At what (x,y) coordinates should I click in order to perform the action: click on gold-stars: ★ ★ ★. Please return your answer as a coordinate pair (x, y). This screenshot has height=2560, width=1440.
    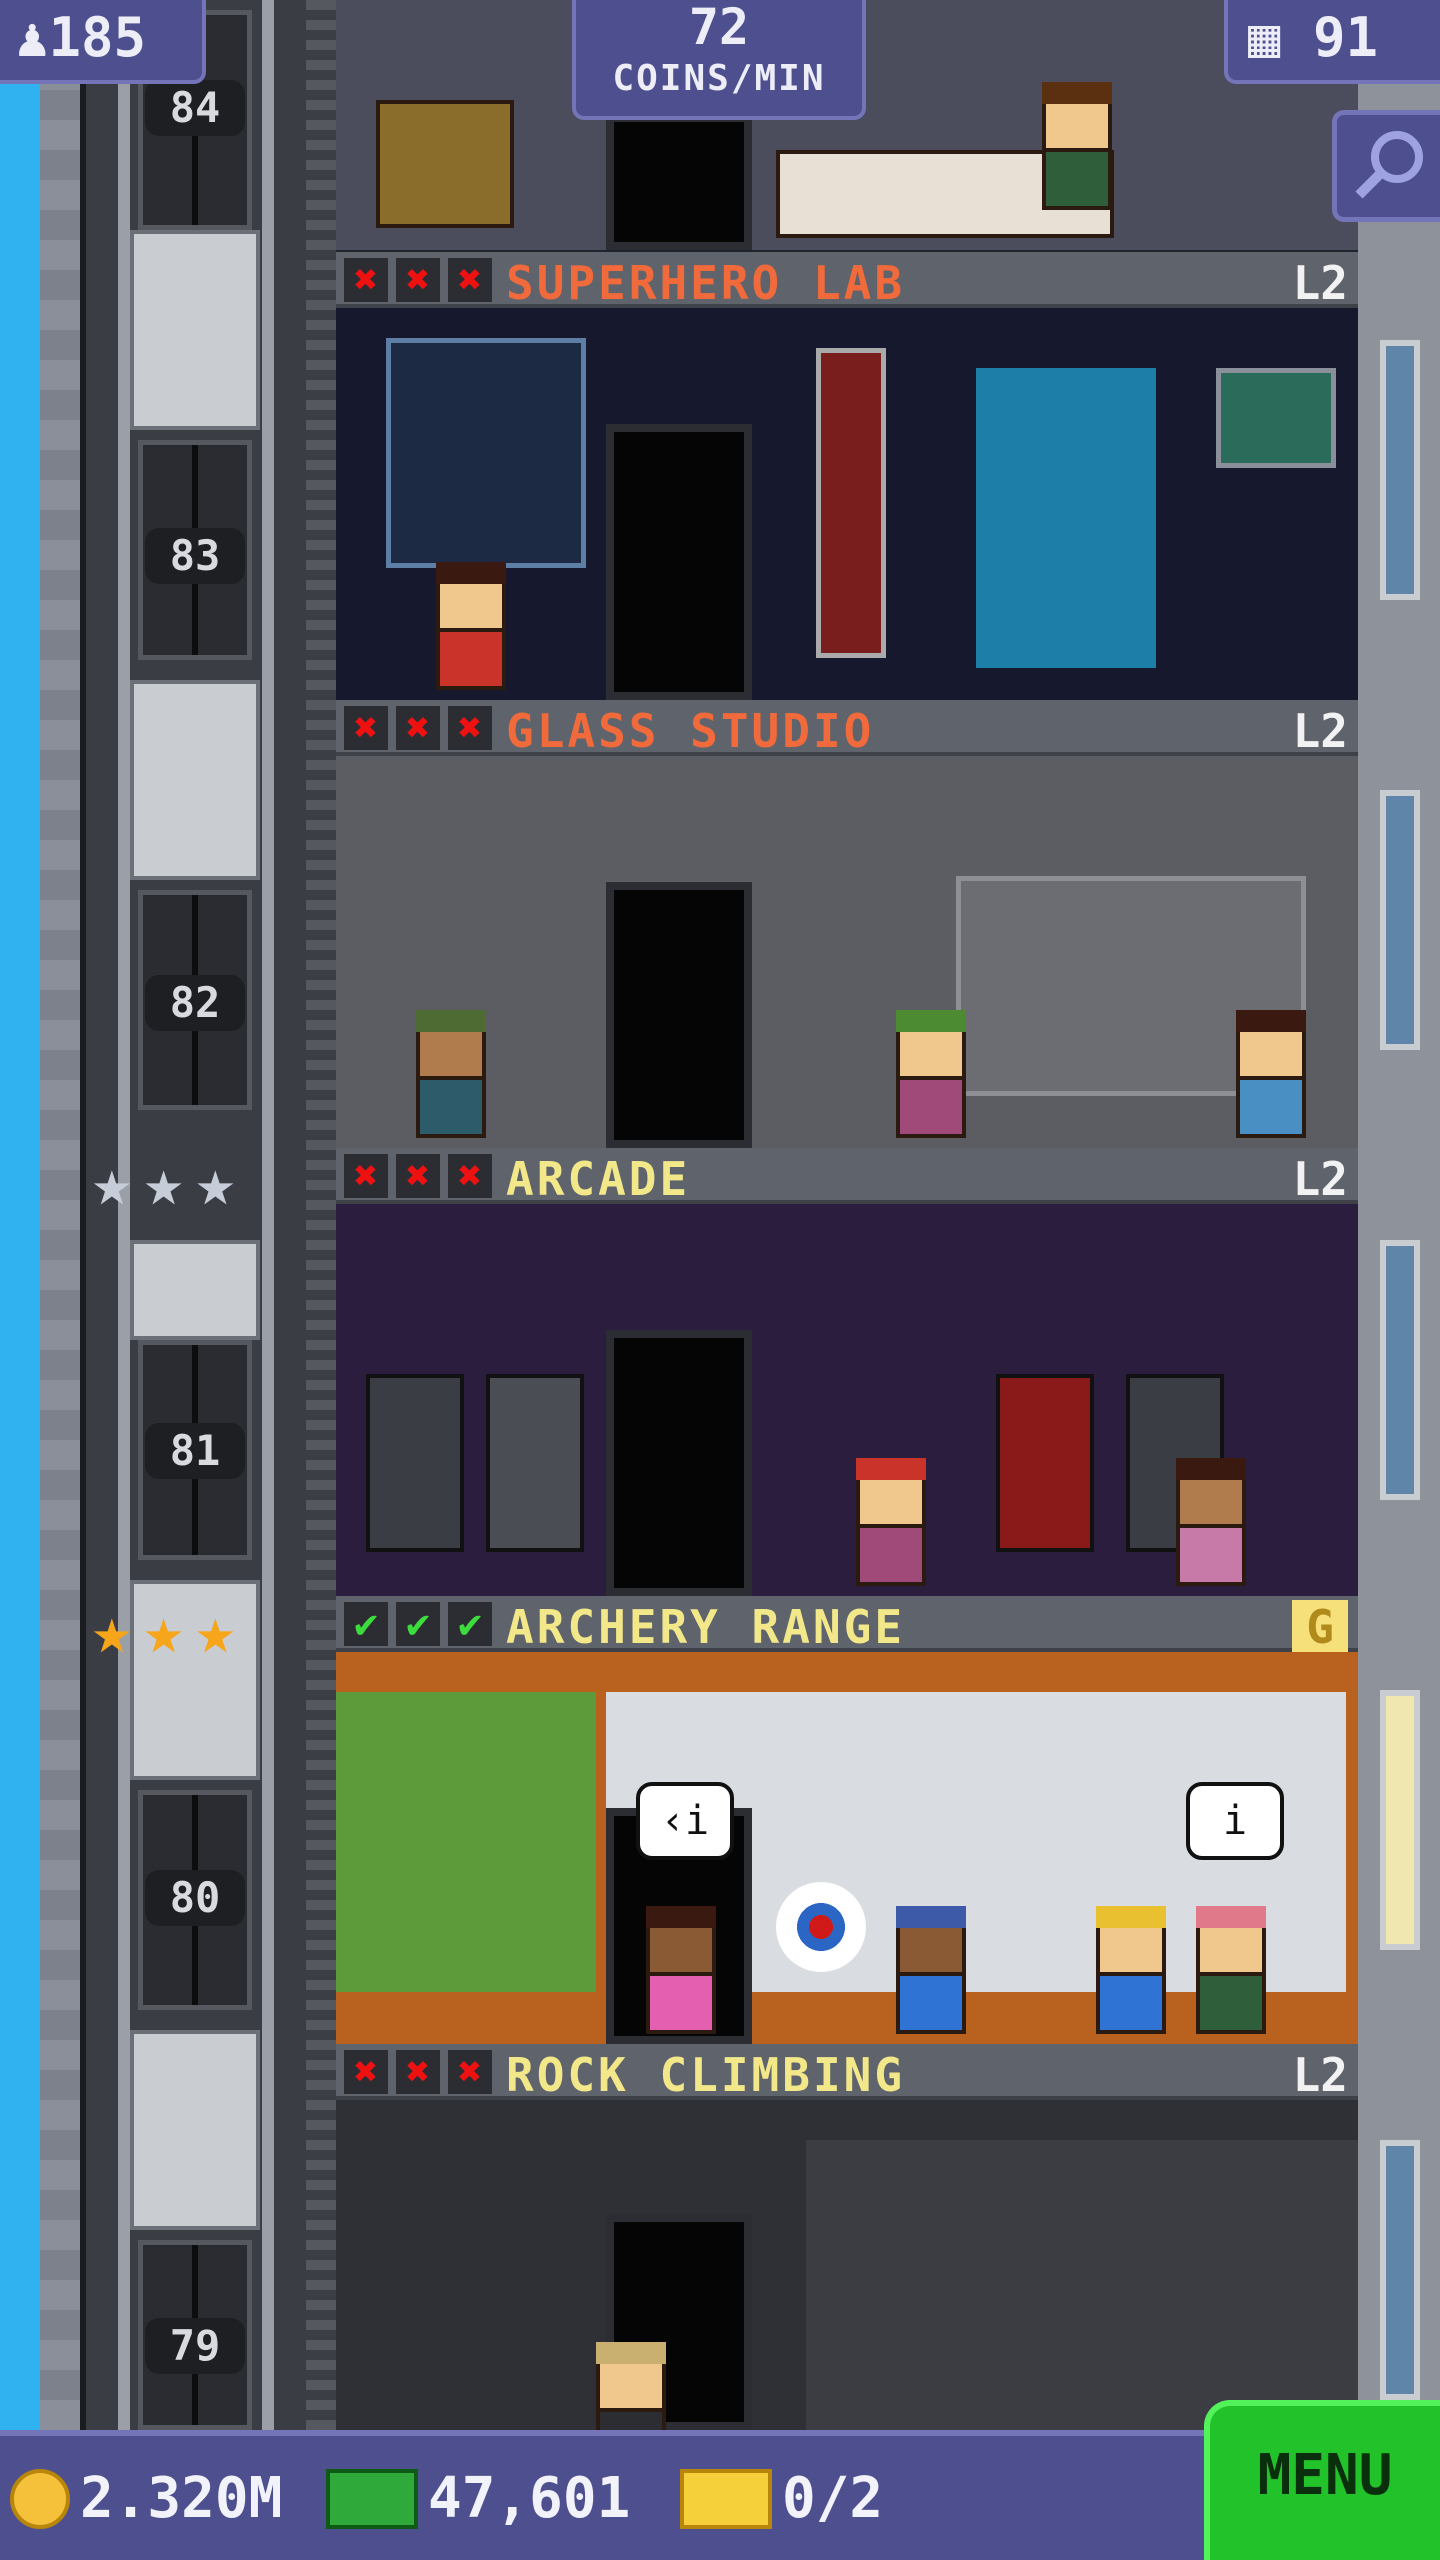
    Looking at the image, I should click on (163, 1631).